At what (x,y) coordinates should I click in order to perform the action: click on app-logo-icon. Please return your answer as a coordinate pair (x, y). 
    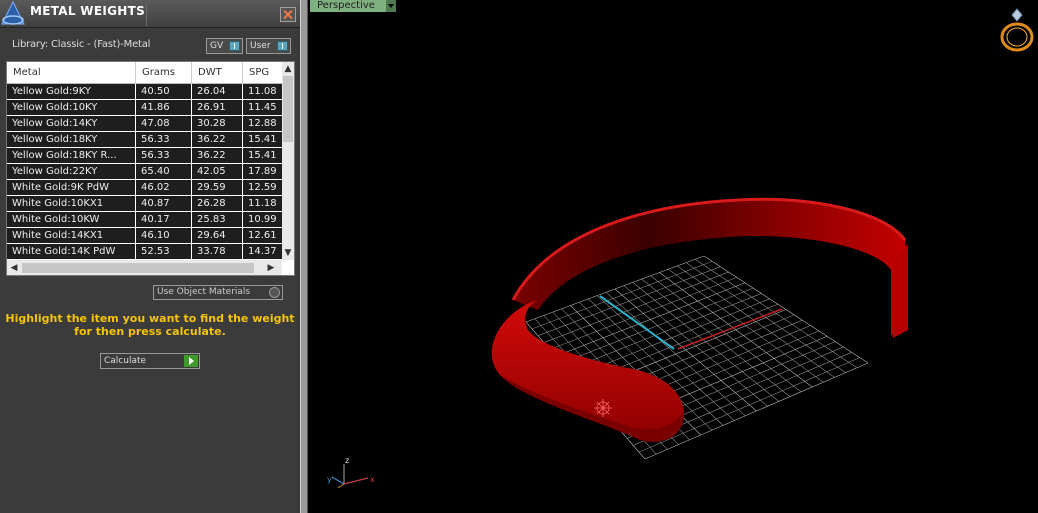
    Looking at the image, I should click on (13, 12).